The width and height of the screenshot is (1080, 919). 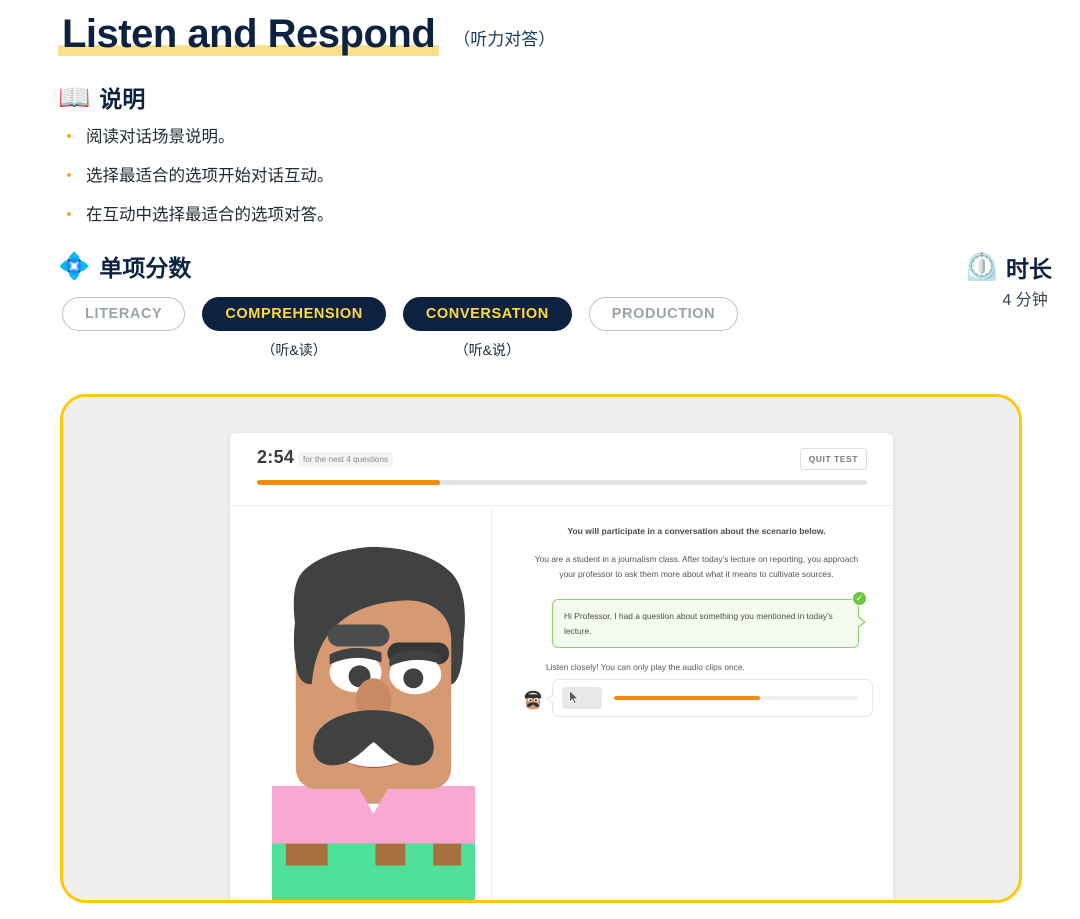 What do you see at coordinates (74, 266) in the screenshot?
I see `diamond-cluster-icon: 💠` at bounding box center [74, 266].